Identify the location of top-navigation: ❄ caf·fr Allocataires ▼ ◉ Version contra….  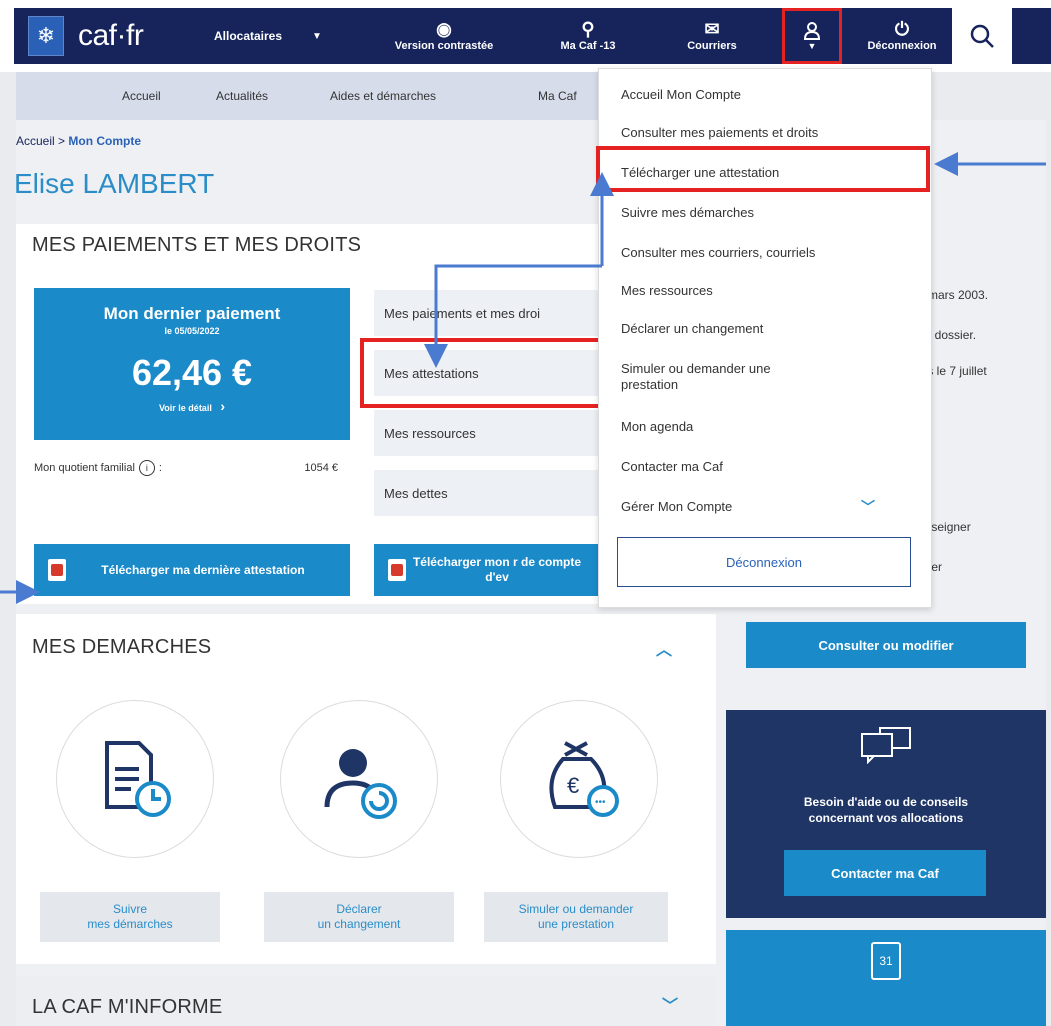
(525, 36).